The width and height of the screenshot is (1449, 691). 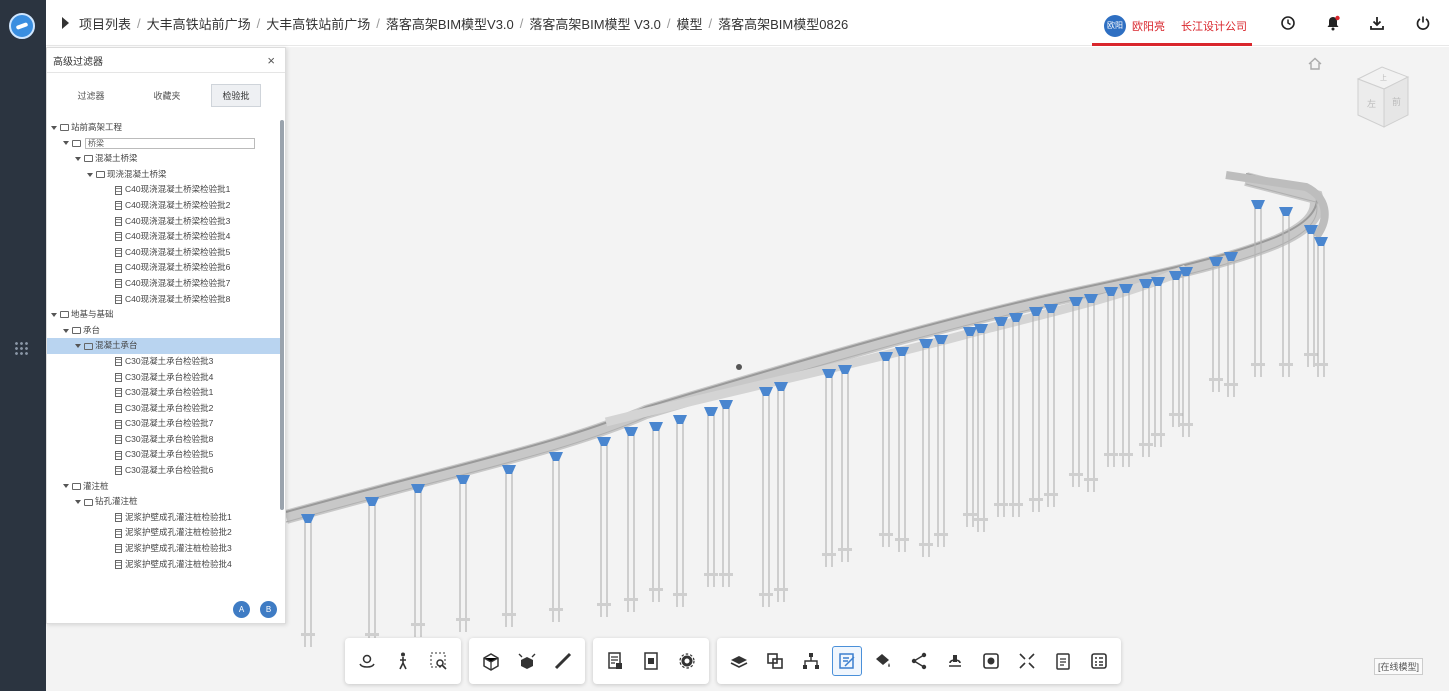 What do you see at coordinates (1099, 661) in the screenshot?
I see `checklist-icon` at bounding box center [1099, 661].